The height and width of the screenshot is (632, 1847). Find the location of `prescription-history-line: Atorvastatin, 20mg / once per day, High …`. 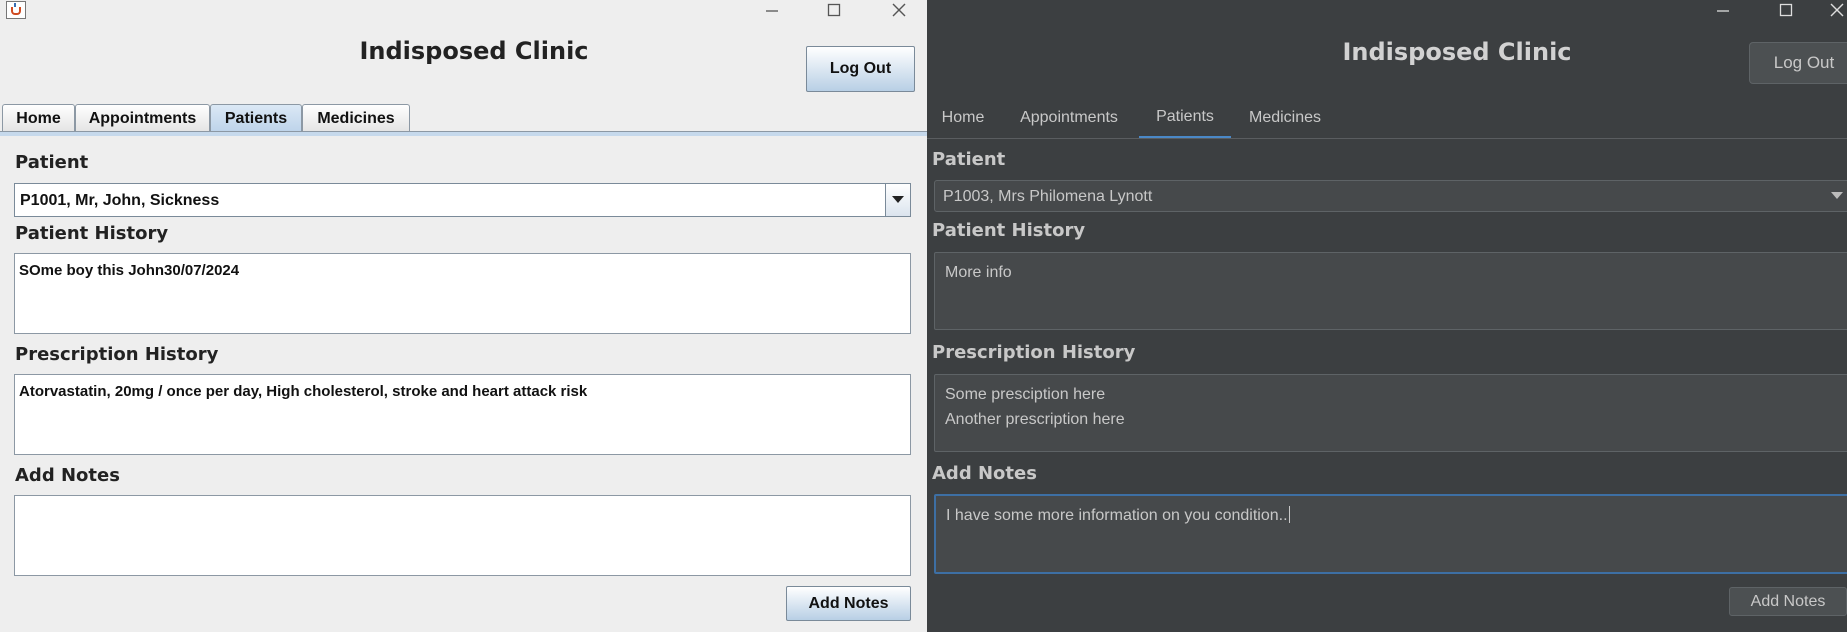

prescription-history-line: Atorvastatin, 20mg / once per day, High … is located at coordinates (303, 391).